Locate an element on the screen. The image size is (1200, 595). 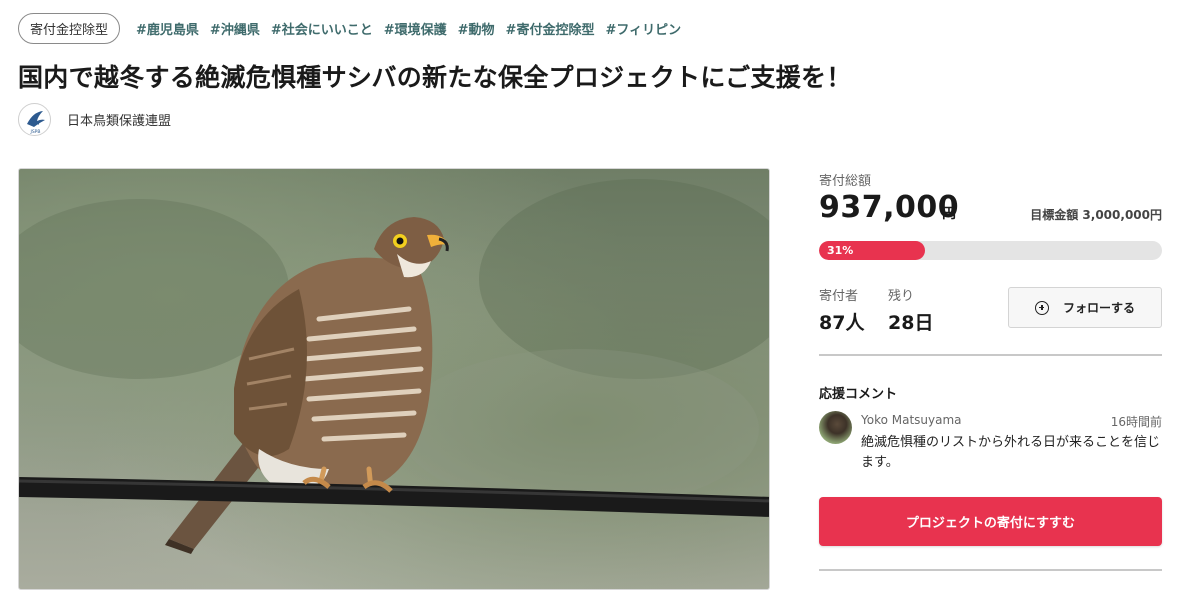
progress-bar-fill: 31% is located at coordinates (872, 250).